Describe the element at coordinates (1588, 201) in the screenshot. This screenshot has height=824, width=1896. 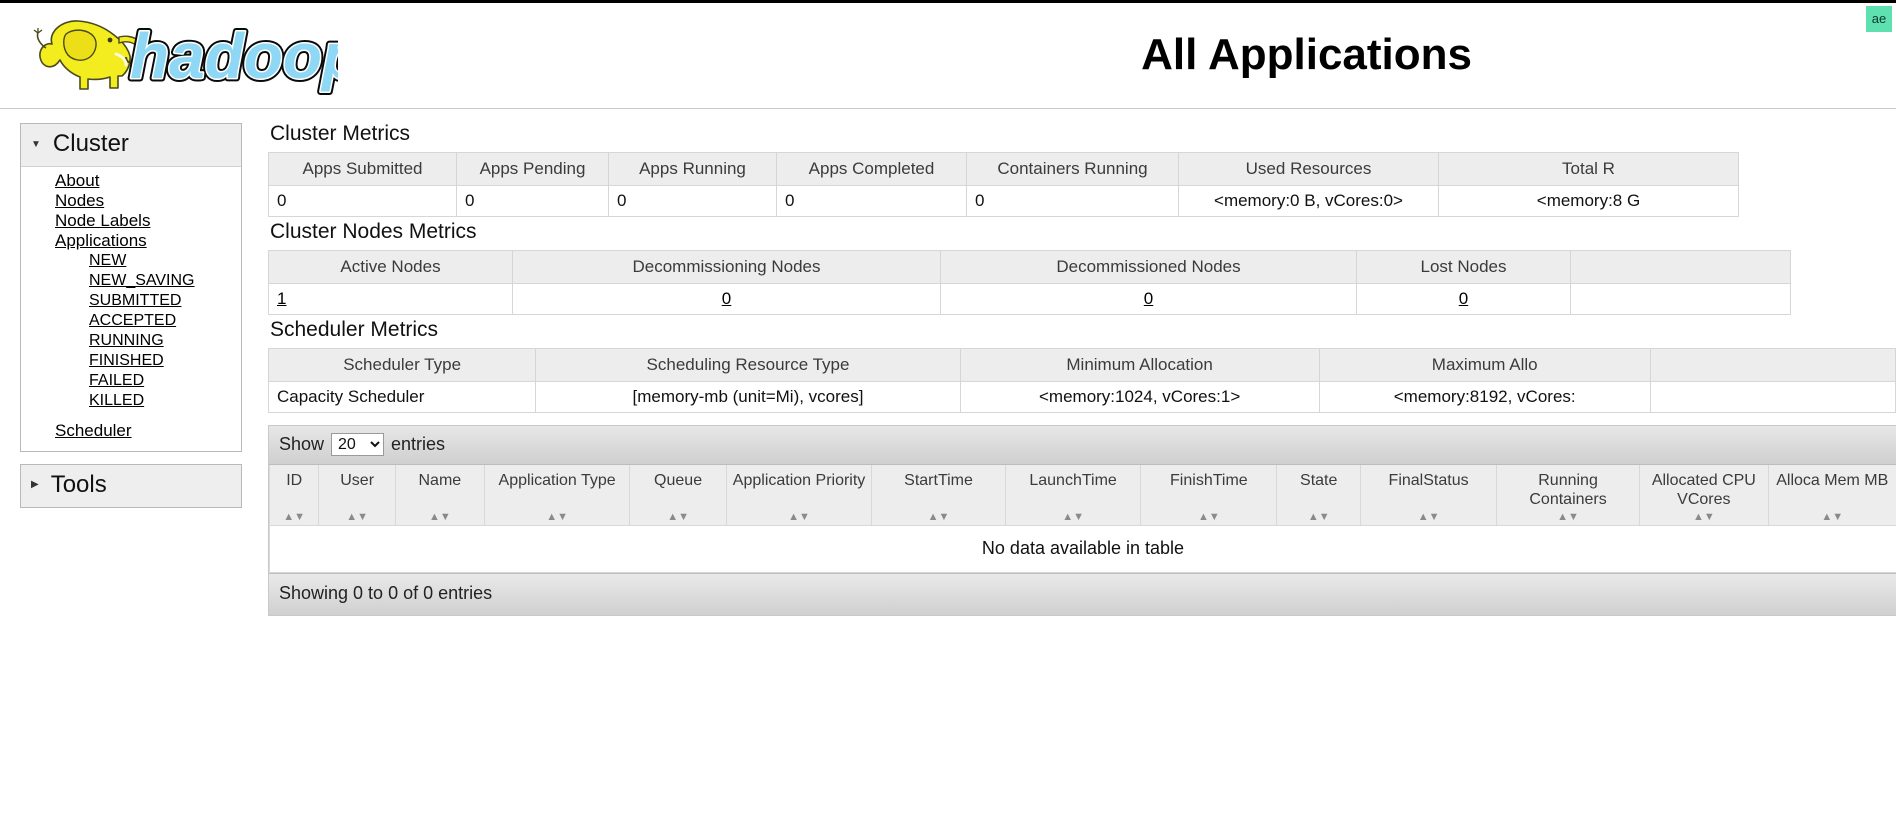
I see `cell-total-resources: <memory:8 G` at that location.